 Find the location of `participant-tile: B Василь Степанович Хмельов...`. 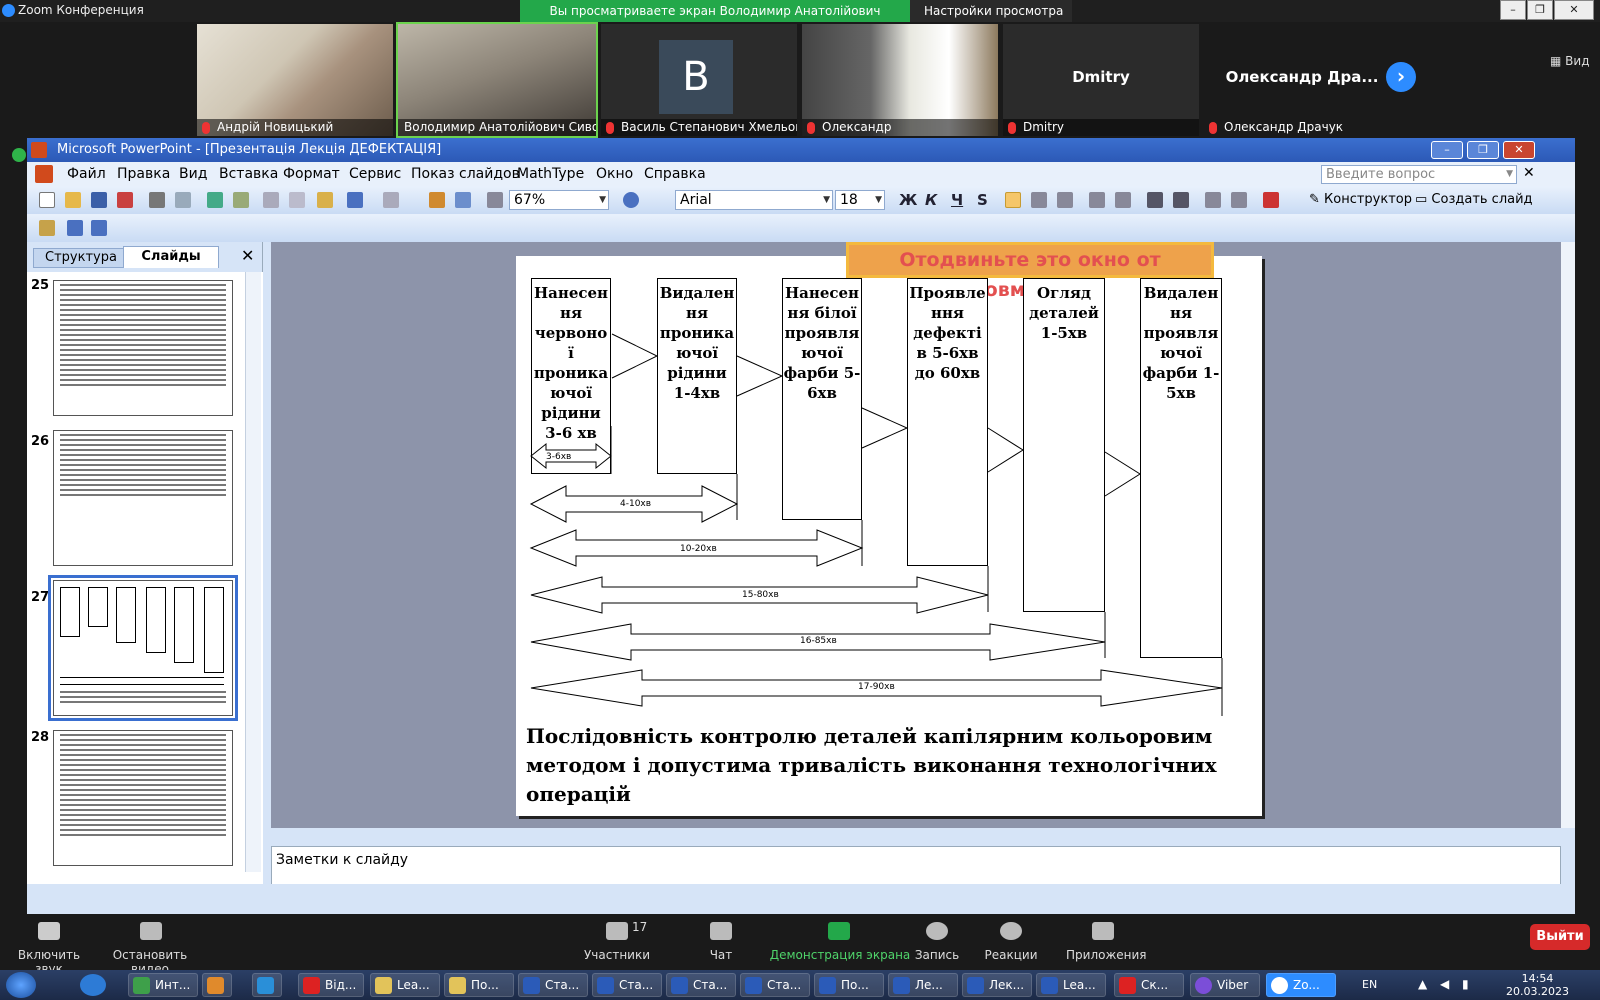

participant-tile: B Василь Степанович Хмельов... is located at coordinates (699, 80).